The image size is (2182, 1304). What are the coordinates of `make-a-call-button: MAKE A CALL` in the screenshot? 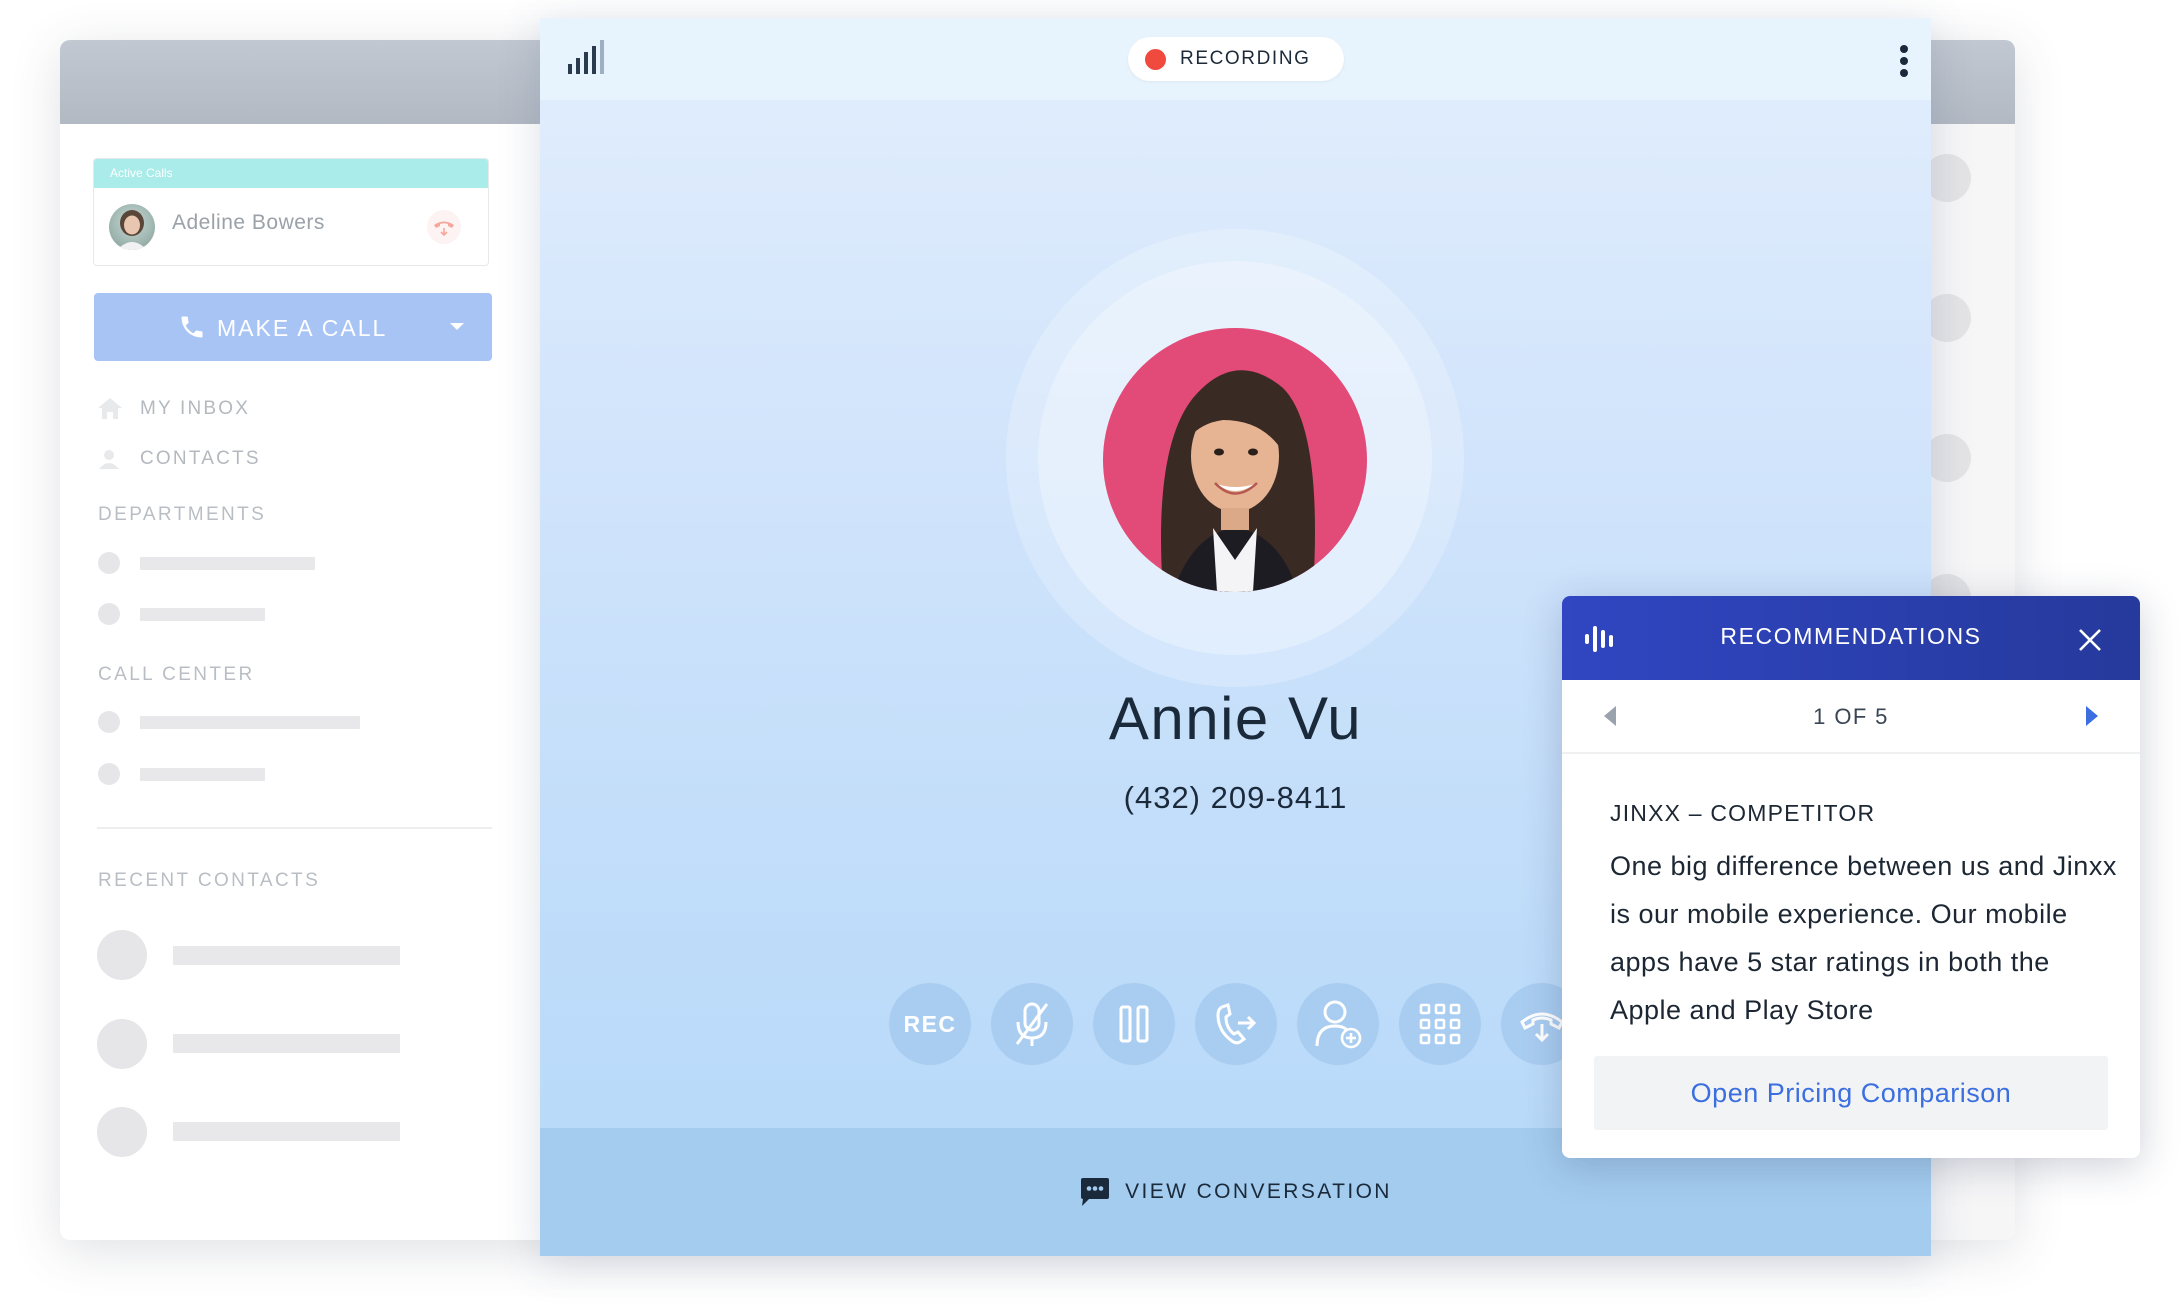 It's located at (293, 327).